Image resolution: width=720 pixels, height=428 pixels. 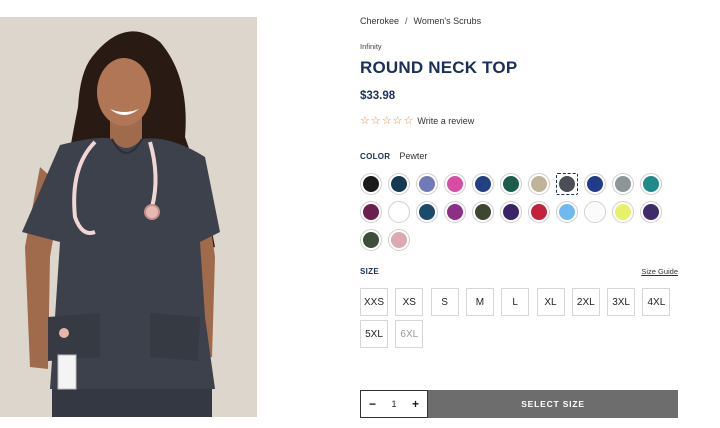 What do you see at coordinates (371, 46) in the screenshot?
I see `collection-name: Infinity` at bounding box center [371, 46].